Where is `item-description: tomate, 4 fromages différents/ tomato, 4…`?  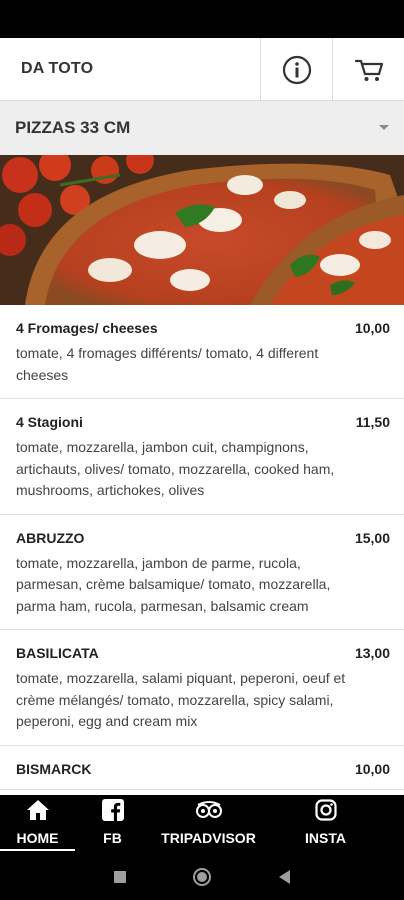 item-description: tomate, 4 fromages différents/ tomato, 4… is located at coordinates (167, 364).